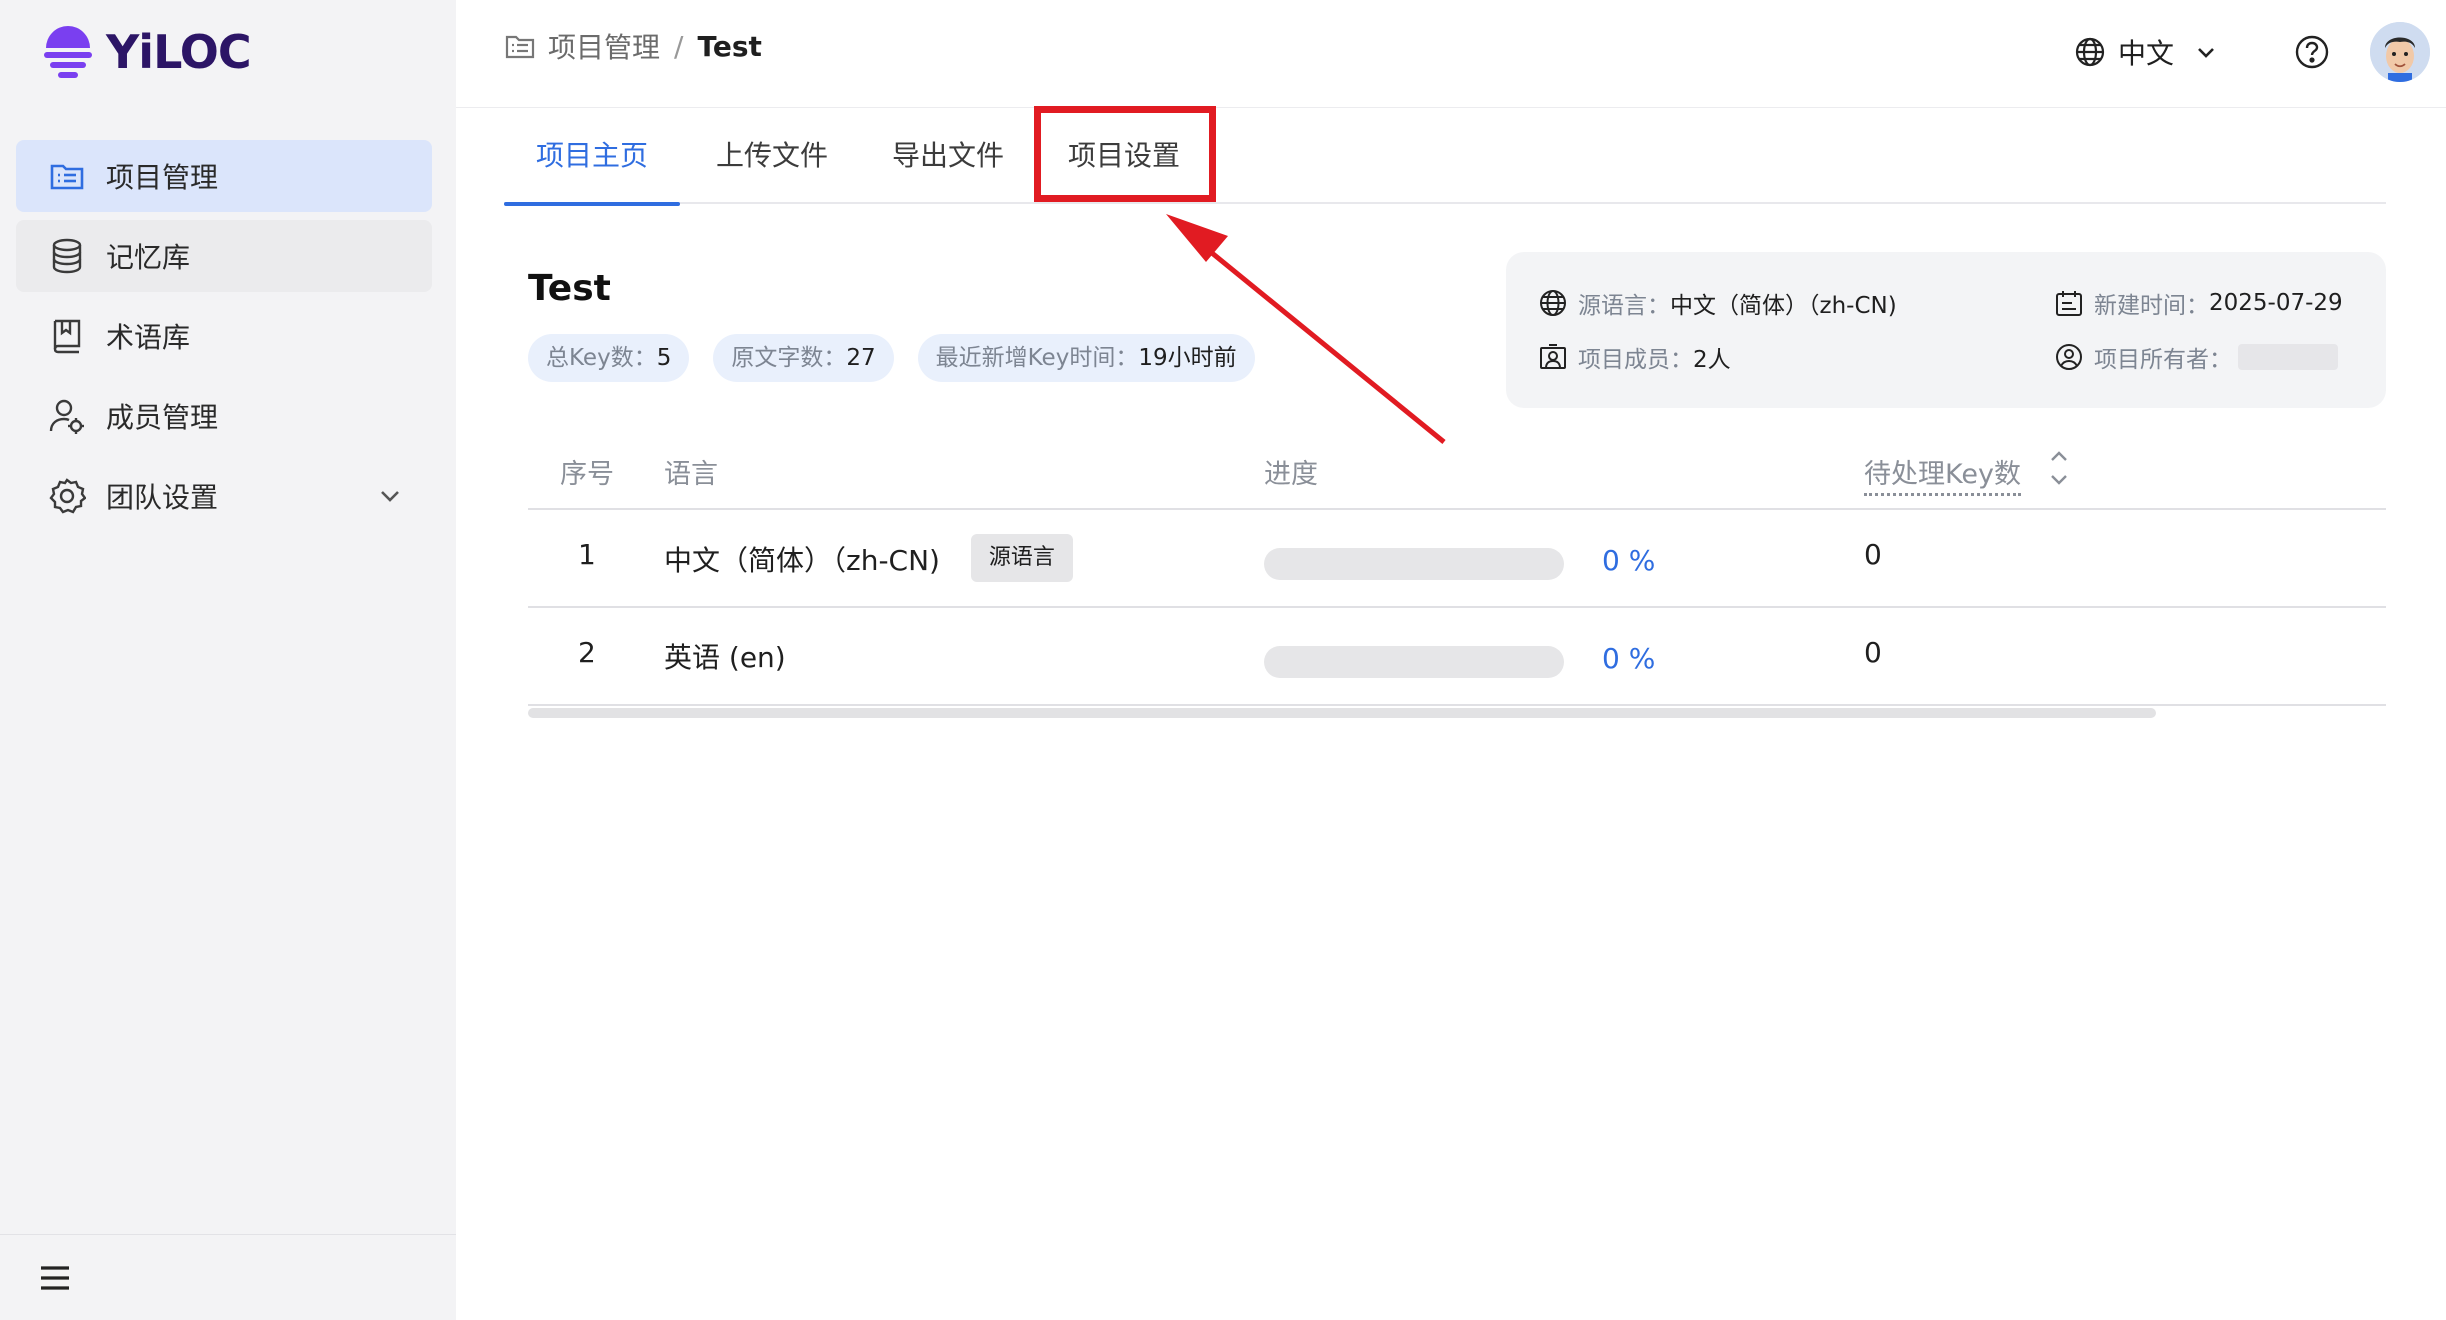 The height and width of the screenshot is (1320, 2446). I want to click on help-icon, so click(2312, 52).